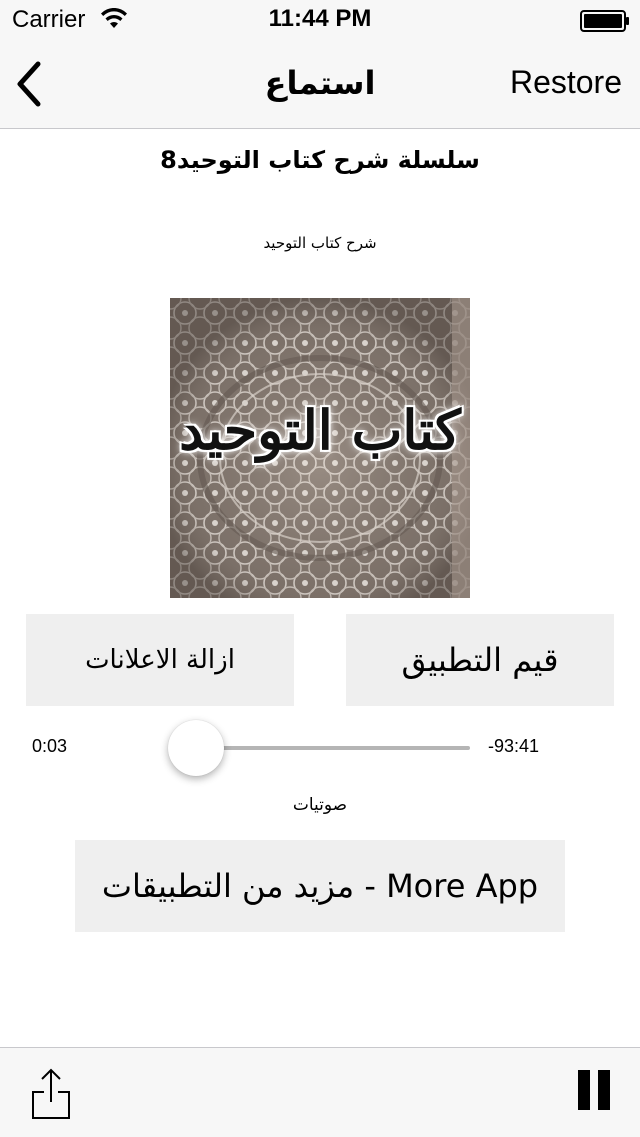  I want to click on status-bar: Carrier 11:44 PM, so click(320, 20).